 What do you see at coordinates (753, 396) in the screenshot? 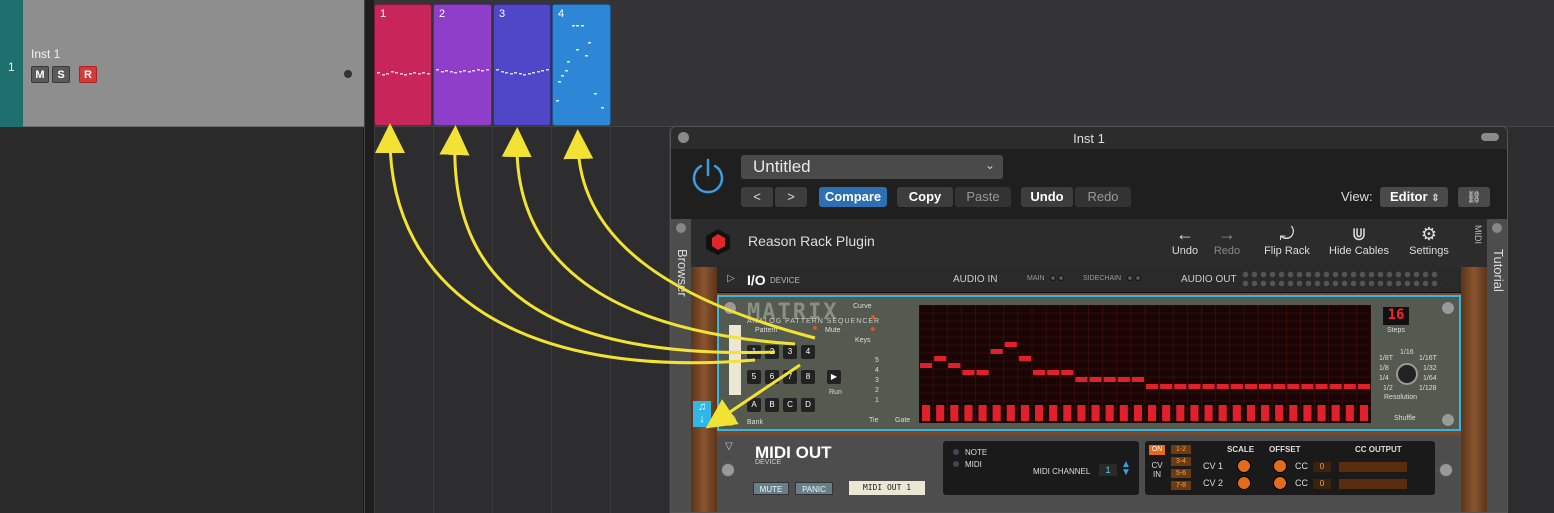
I see `arrow-to-midi-drop` at bounding box center [753, 396].